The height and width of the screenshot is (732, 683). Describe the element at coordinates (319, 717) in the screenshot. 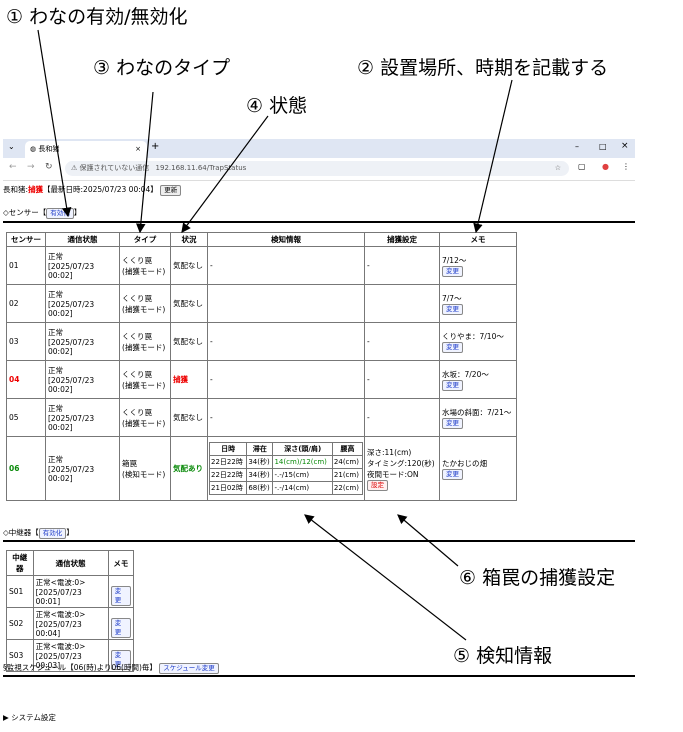

I see `system-settings-toggle: ▶ システム設定` at that location.